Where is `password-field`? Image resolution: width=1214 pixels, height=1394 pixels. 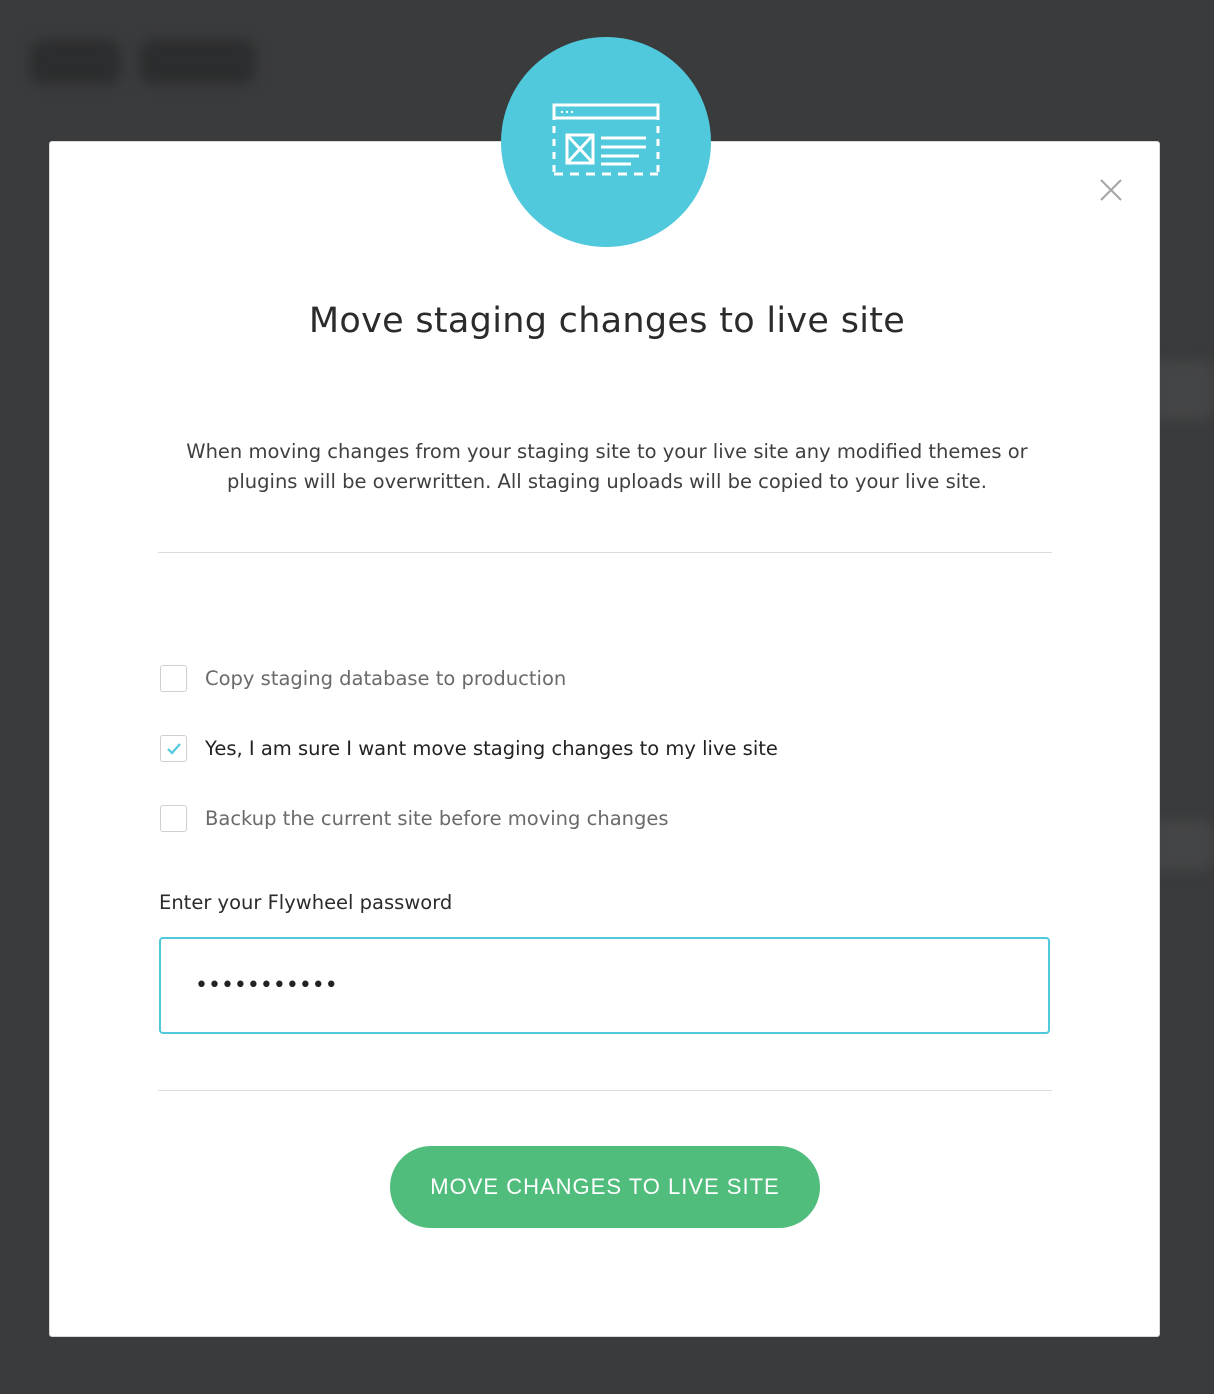 password-field is located at coordinates (604, 985).